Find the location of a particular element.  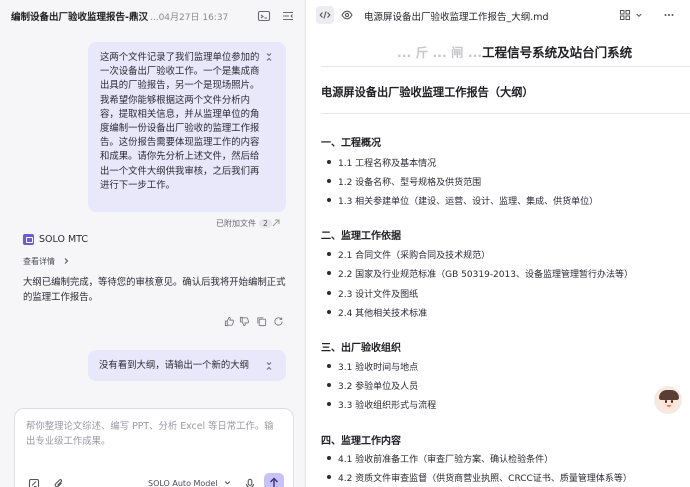

attached-files: 已附加文件 2 is located at coordinates (244, 223).